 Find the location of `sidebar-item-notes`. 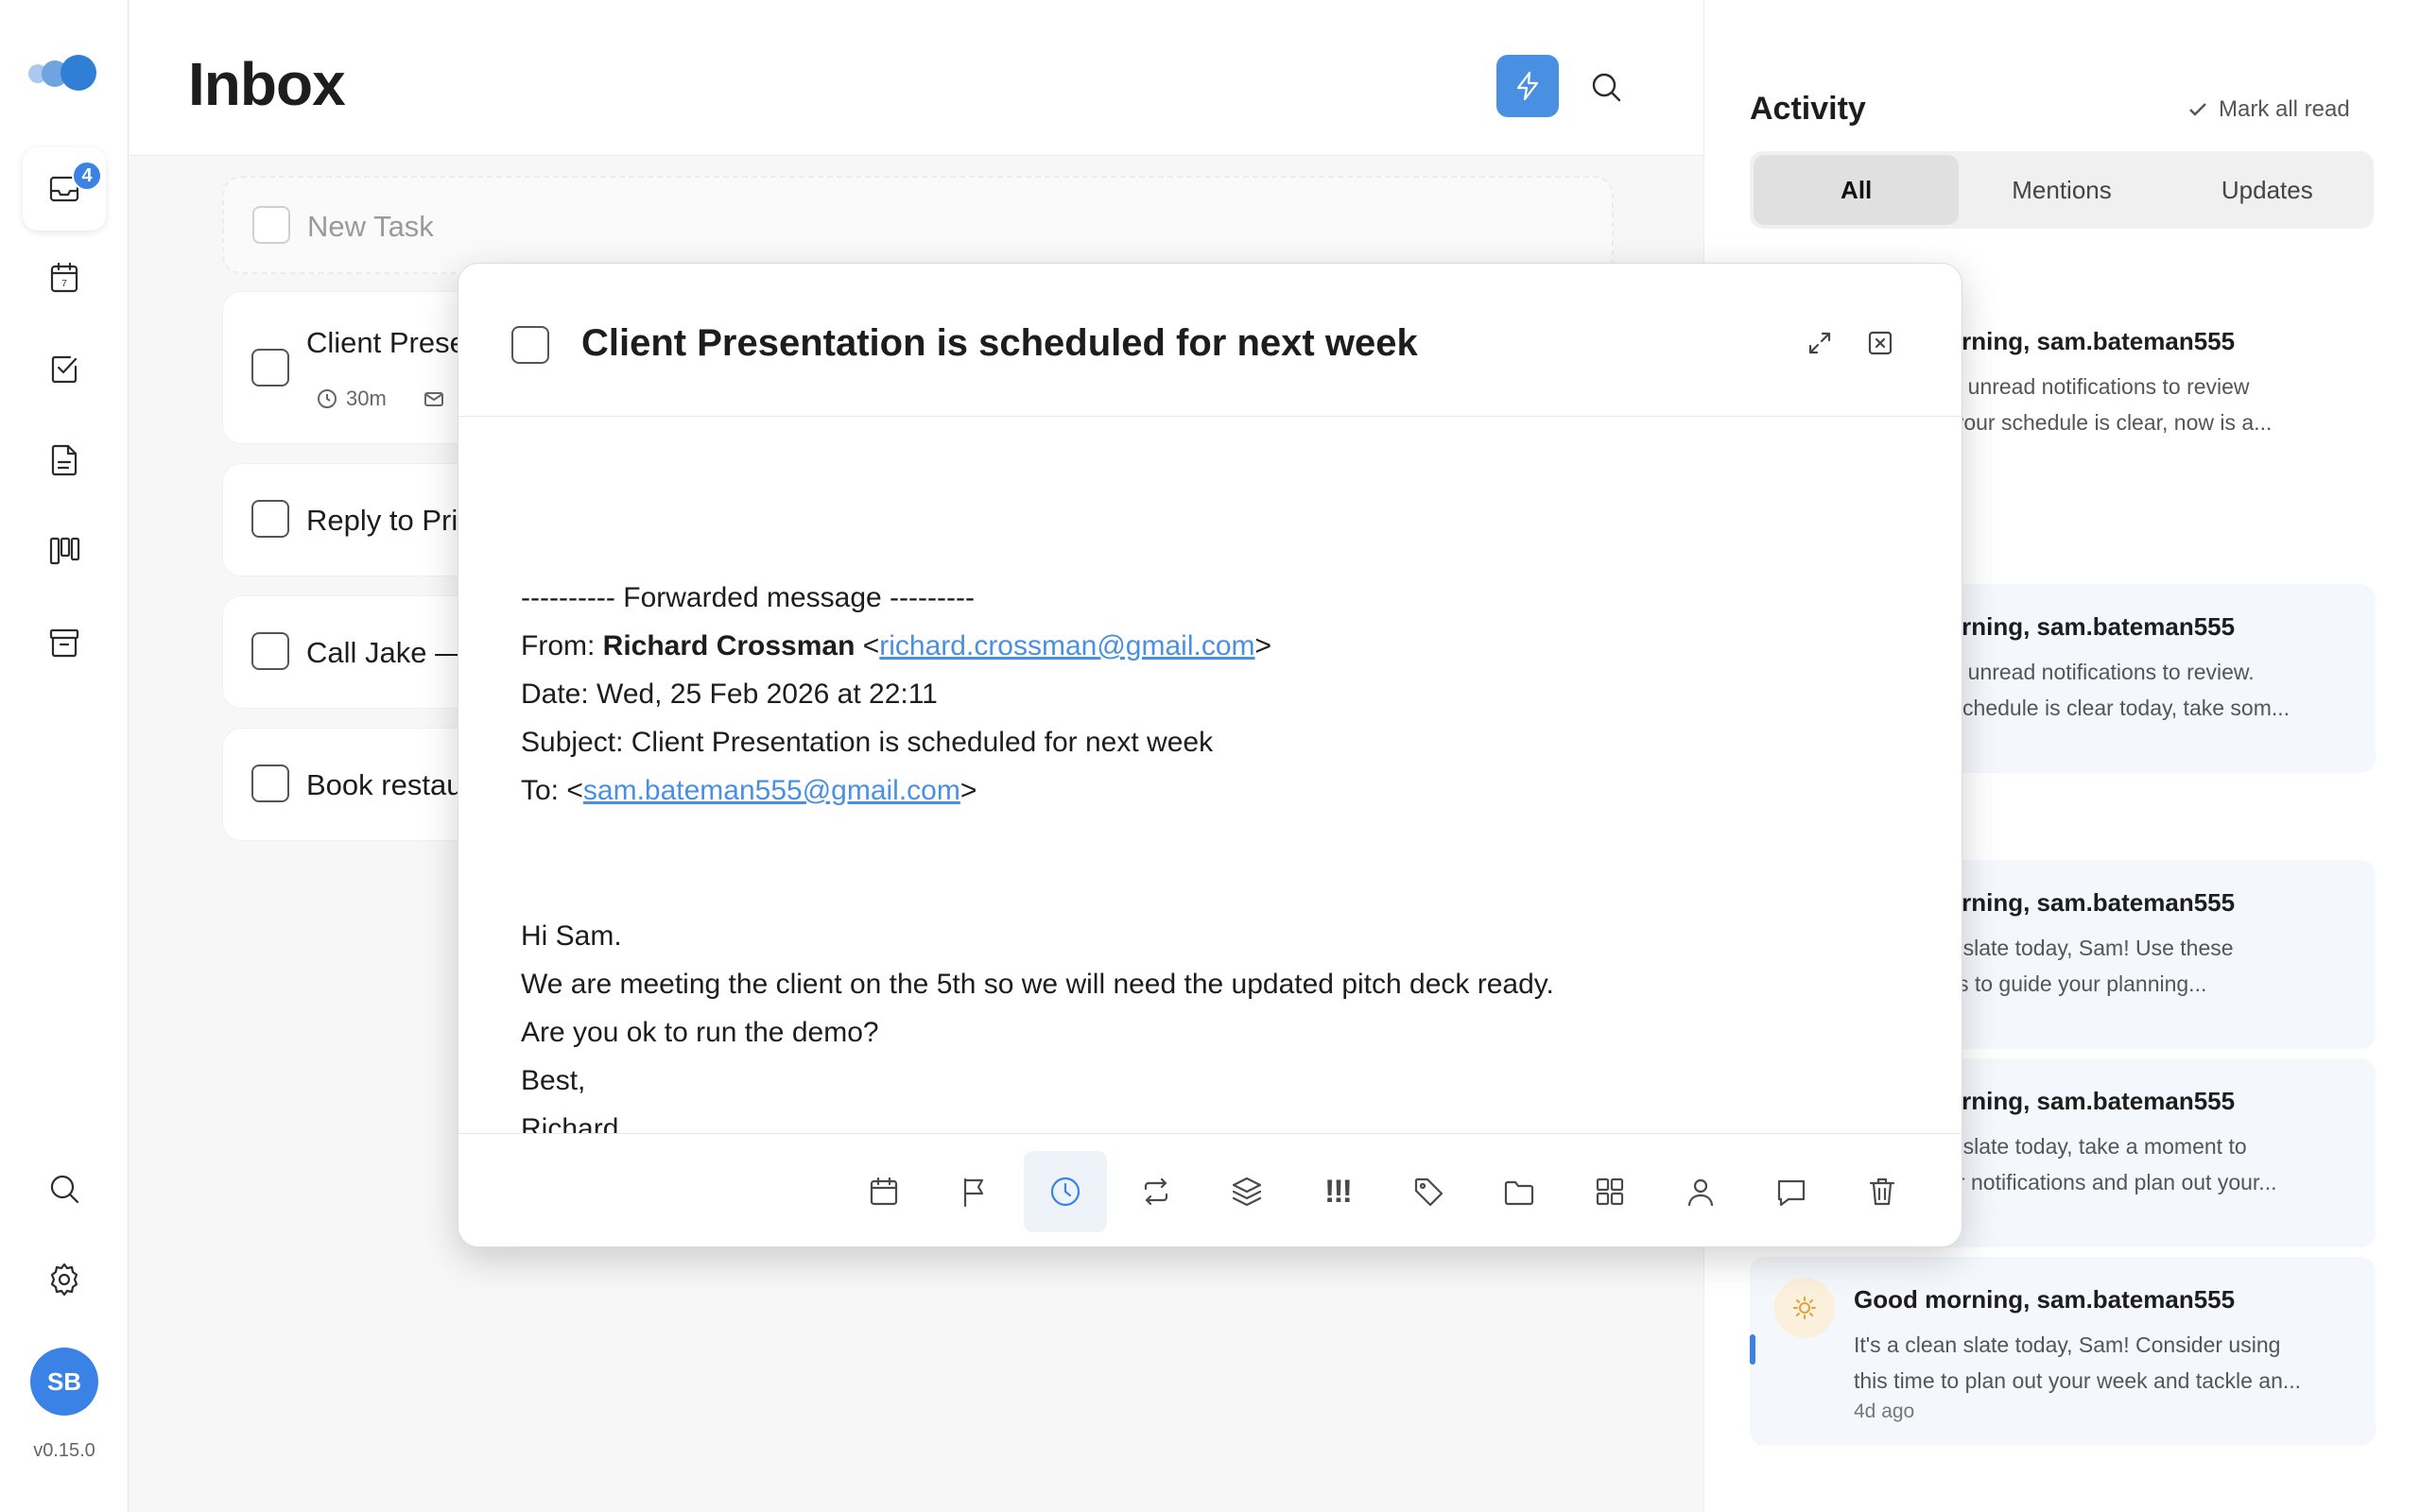

sidebar-item-notes is located at coordinates (64, 459).